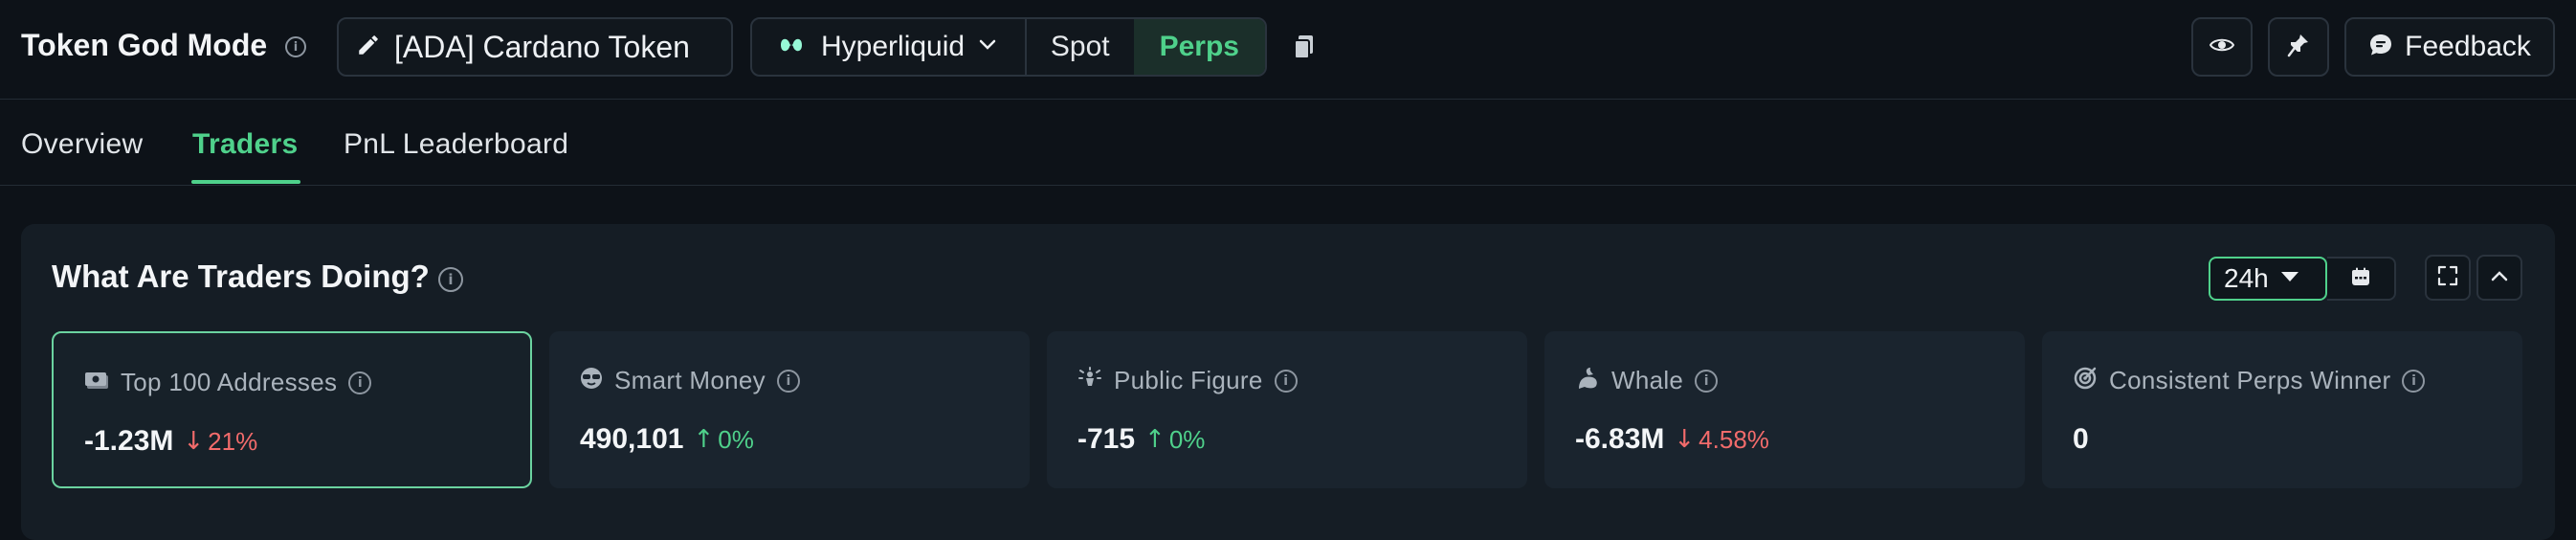 The image size is (2576, 540). Describe the element at coordinates (2468, 47) in the screenshot. I see `feedback-label: Feedback` at that location.